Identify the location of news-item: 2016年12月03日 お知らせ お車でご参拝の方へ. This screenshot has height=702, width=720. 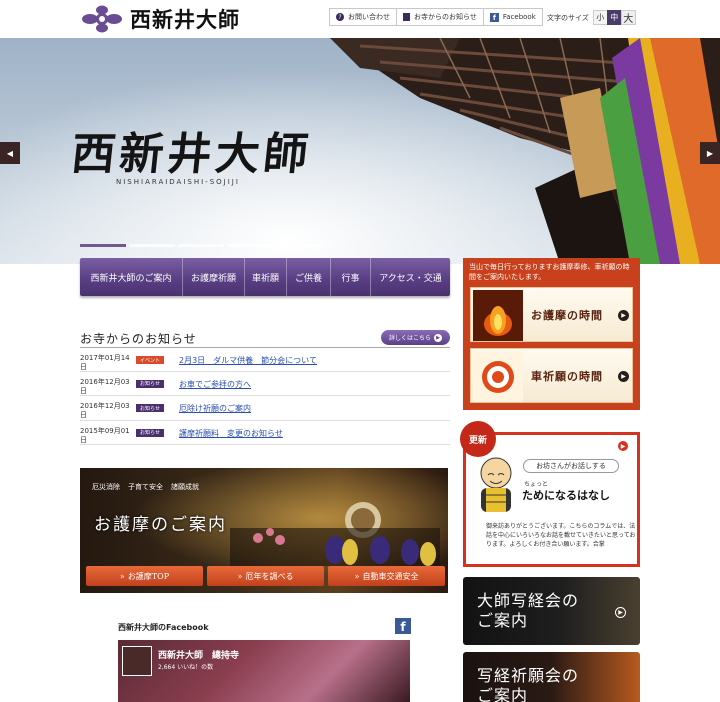
(265, 384).